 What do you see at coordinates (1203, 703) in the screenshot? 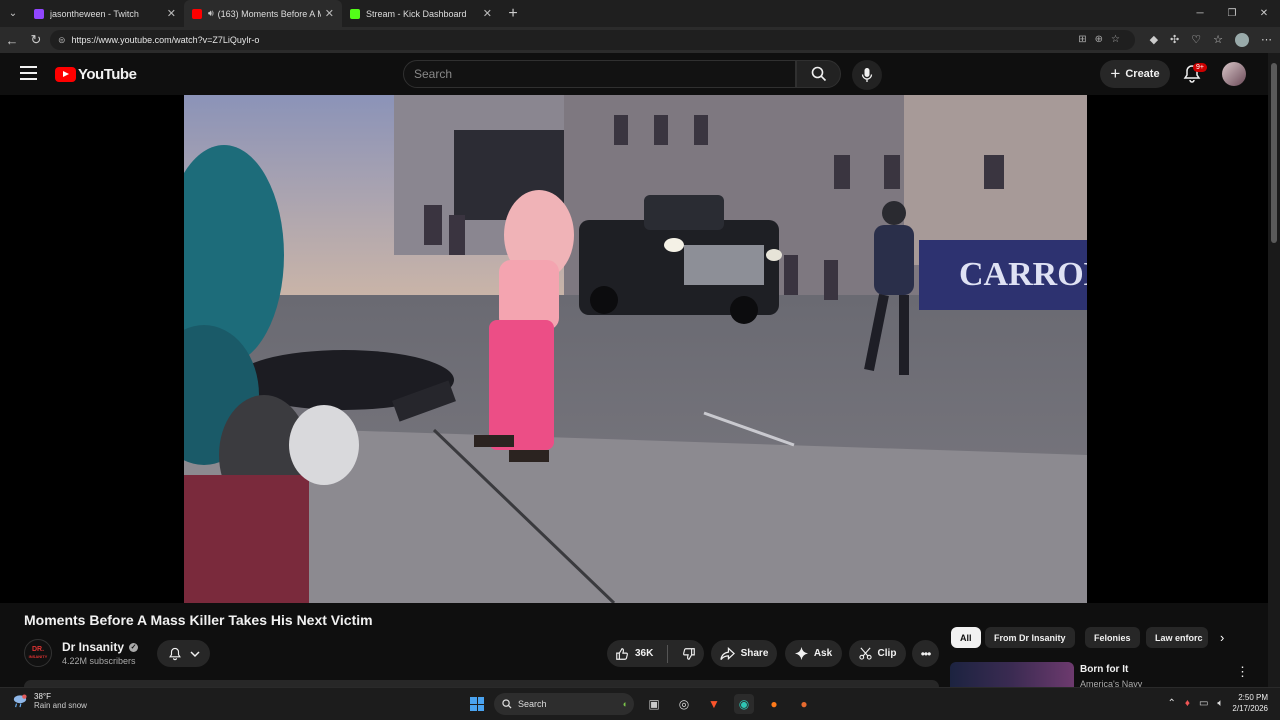
I see `display-icon: ▭` at bounding box center [1203, 703].